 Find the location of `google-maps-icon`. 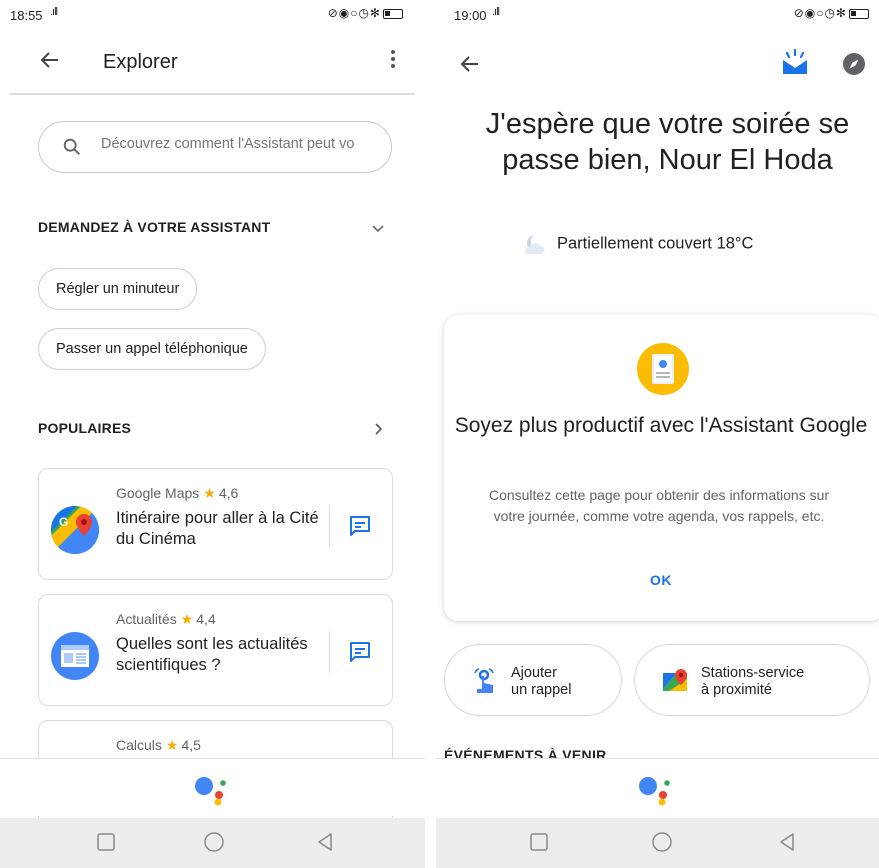

google-maps-icon is located at coordinates (675, 680).